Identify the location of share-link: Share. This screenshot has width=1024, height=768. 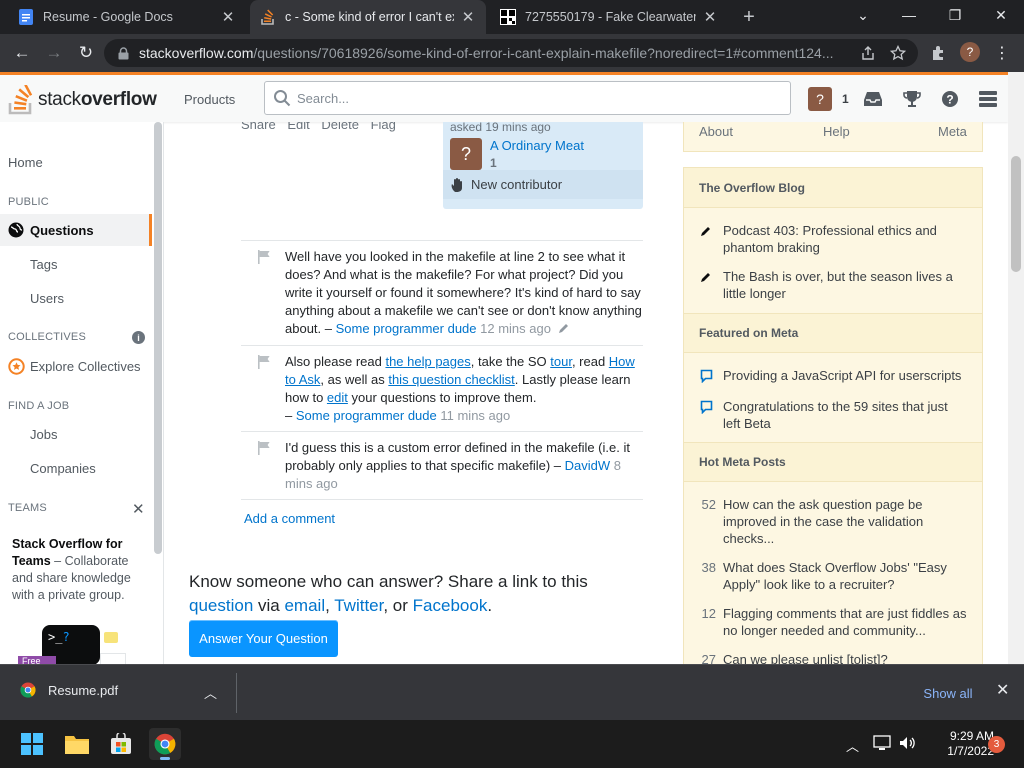
(258, 127).